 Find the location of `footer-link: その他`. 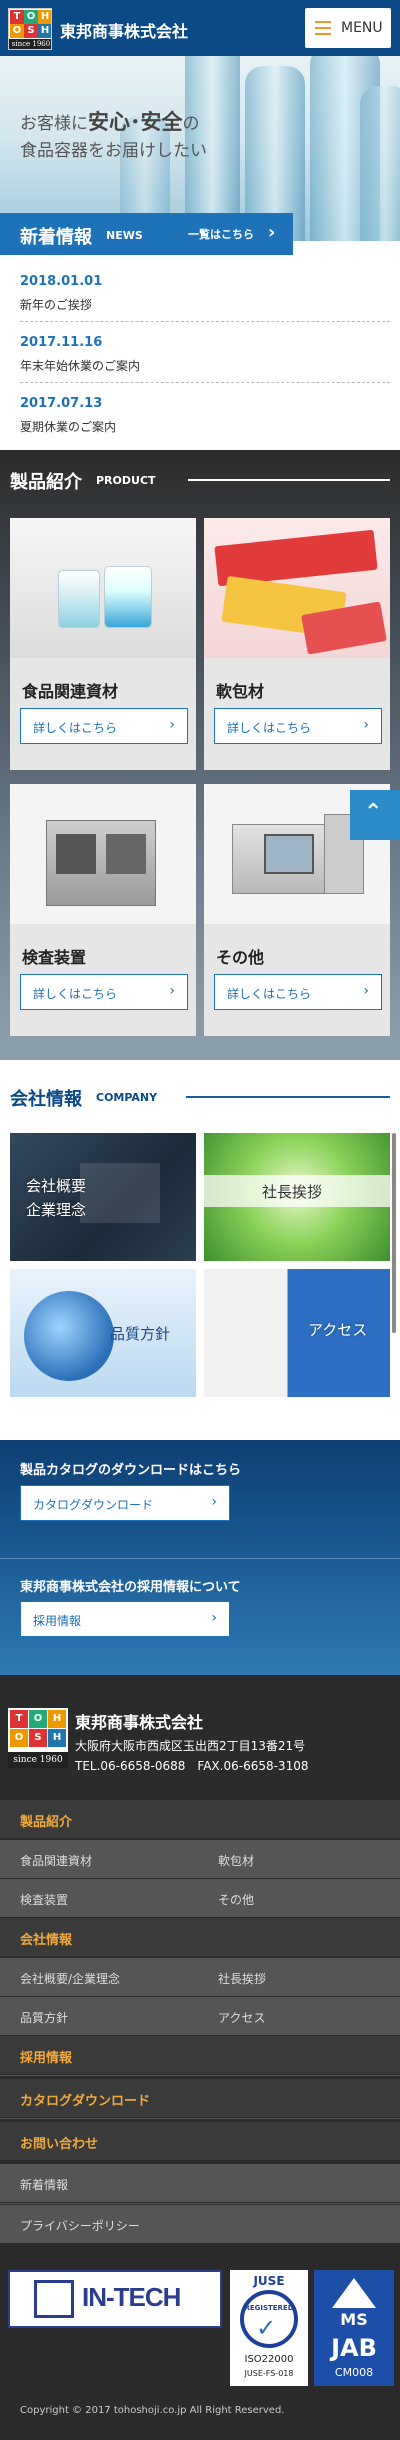

footer-link: その他 is located at coordinates (236, 1899).